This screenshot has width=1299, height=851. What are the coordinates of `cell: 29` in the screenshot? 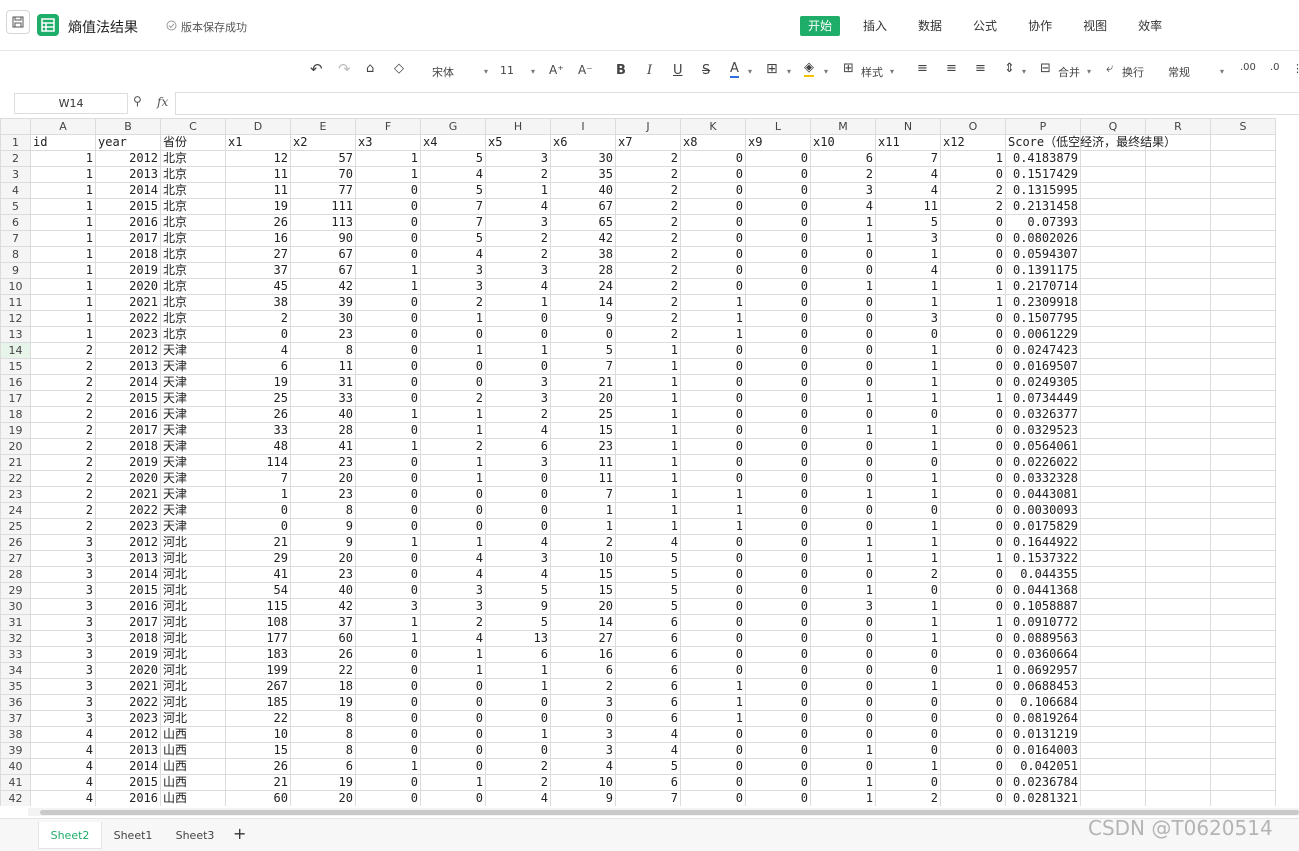 It's located at (258, 558).